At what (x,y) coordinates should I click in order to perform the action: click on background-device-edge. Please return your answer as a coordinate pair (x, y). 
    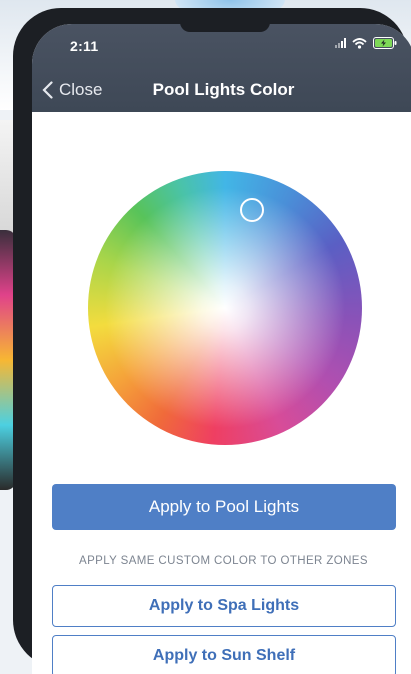
    Looking at the image, I should click on (7, 180).